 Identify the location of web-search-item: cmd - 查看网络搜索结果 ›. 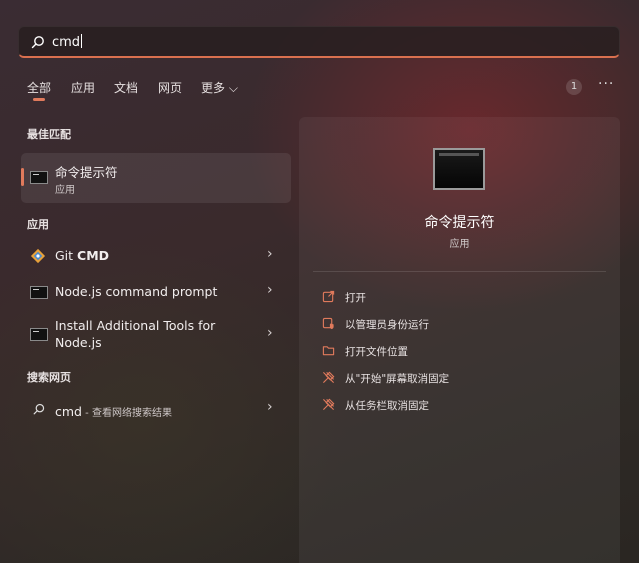
(156, 409).